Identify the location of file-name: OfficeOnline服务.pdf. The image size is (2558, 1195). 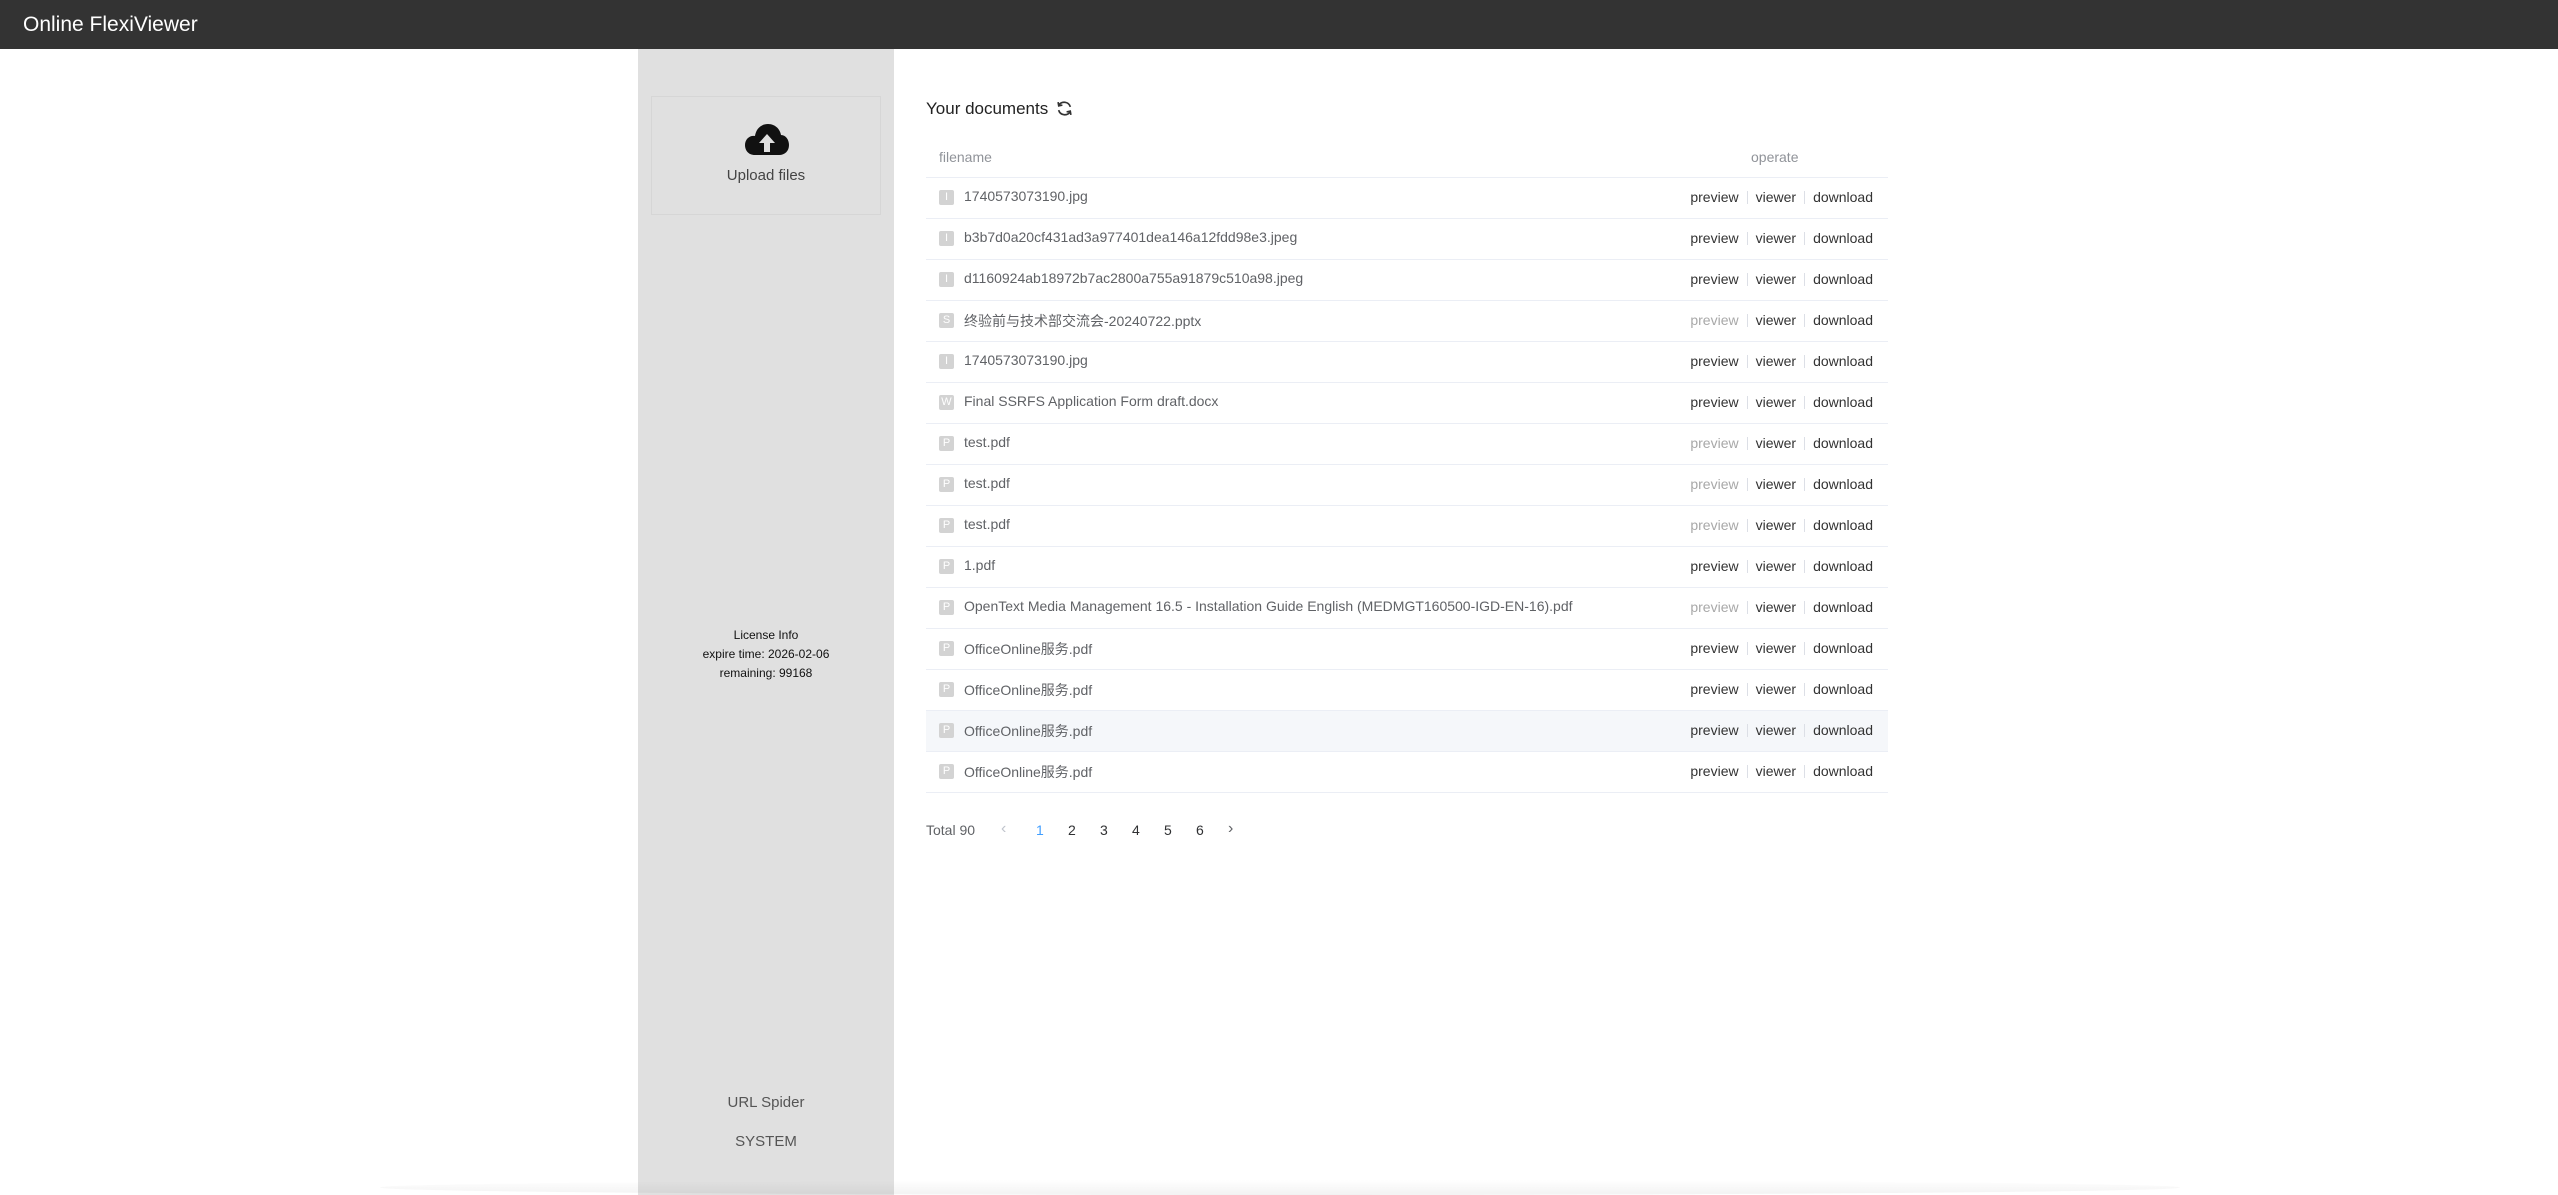
(1028, 731).